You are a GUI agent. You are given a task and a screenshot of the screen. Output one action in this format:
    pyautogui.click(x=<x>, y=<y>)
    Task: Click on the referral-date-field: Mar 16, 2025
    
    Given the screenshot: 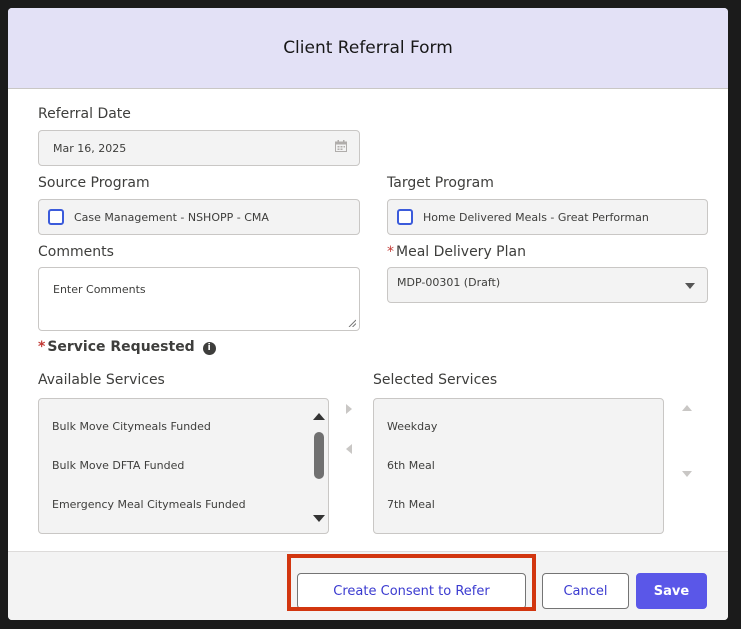 What is the action you would take?
    pyautogui.click(x=199, y=148)
    